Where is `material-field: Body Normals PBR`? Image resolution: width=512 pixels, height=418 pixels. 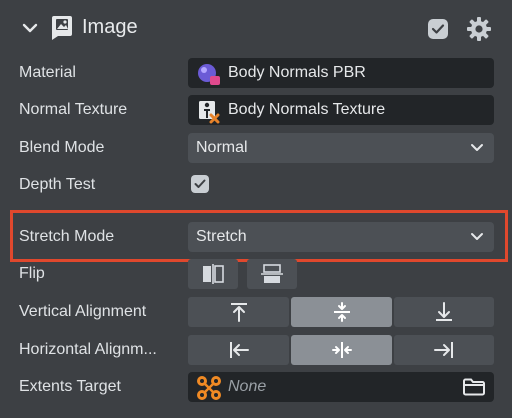
material-field: Body Normals PBR is located at coordinates (341, 73).